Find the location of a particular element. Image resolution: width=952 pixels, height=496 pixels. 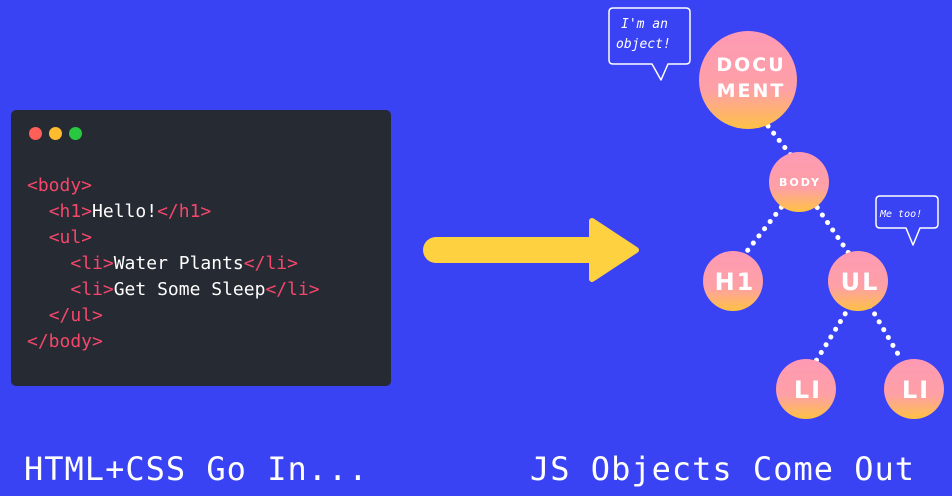

svg-text: UL is located at coordinates (860, 282).